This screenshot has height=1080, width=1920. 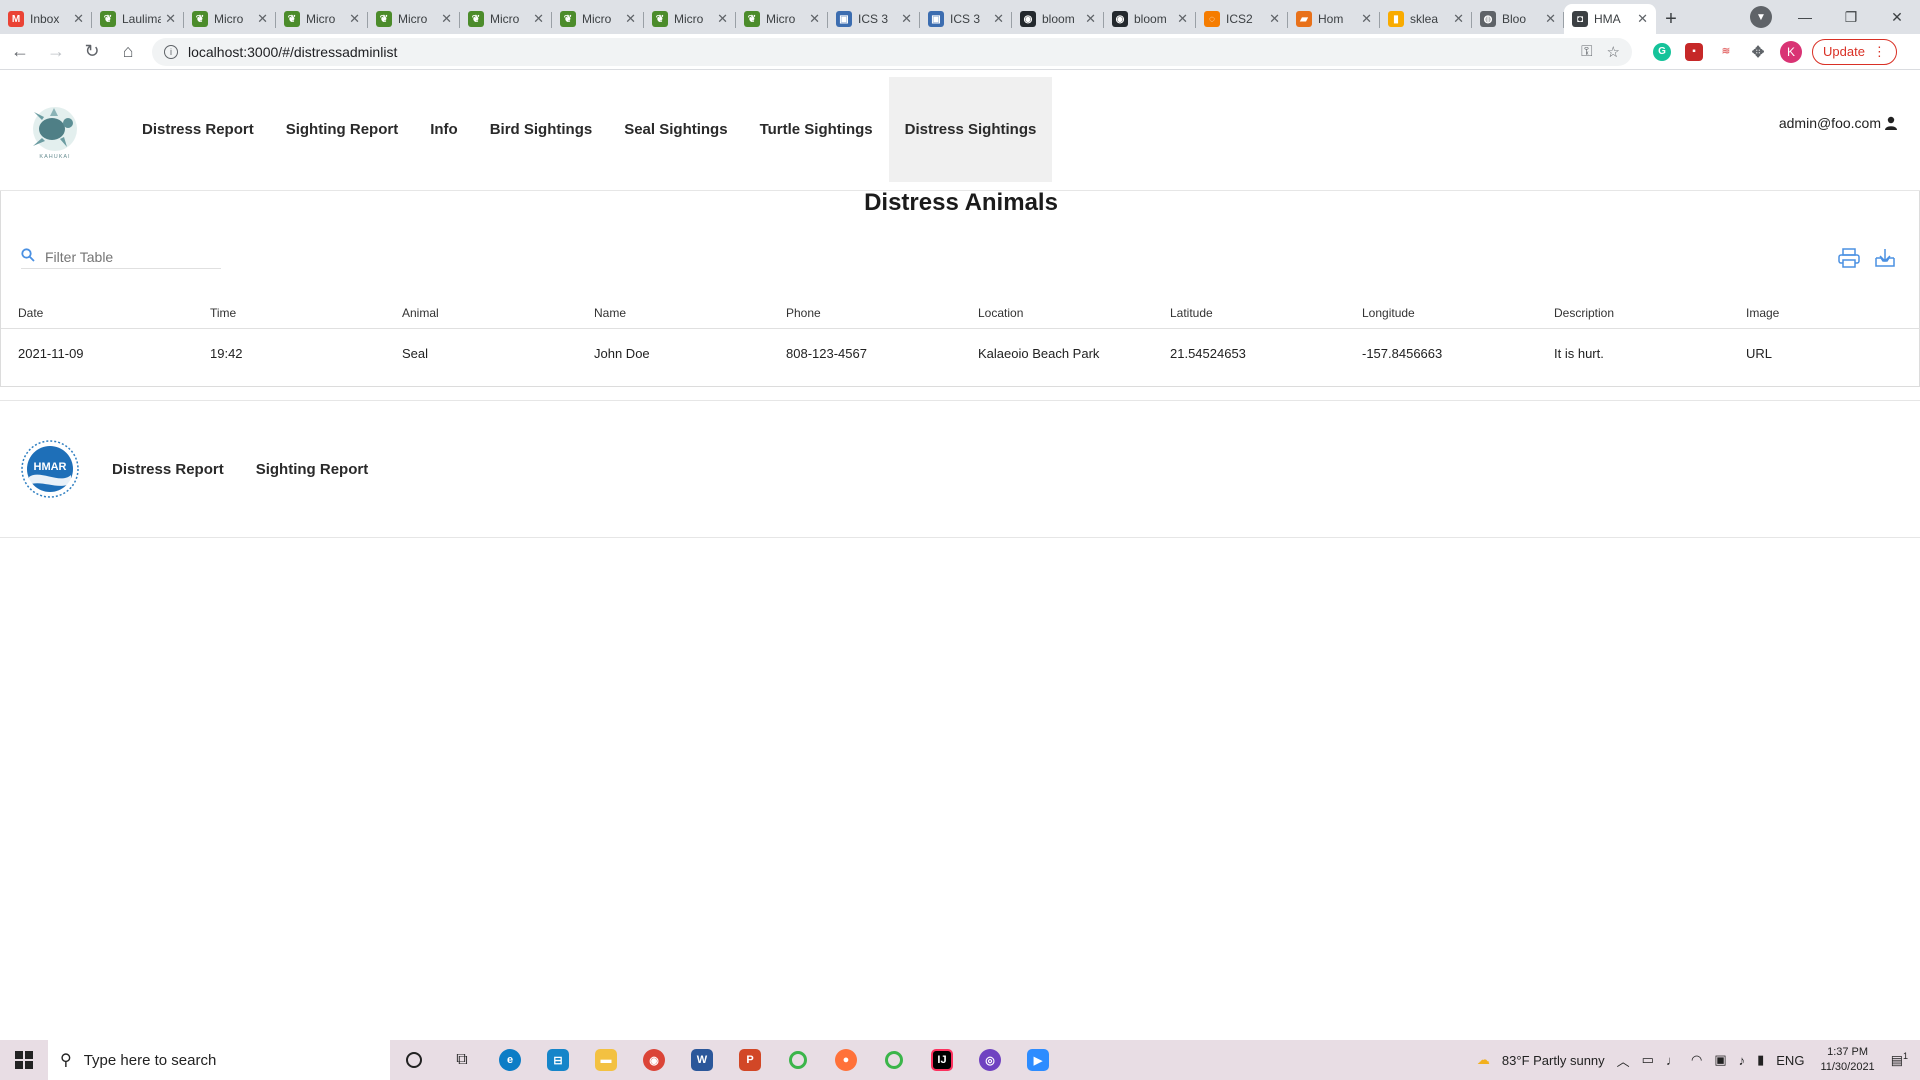 I want to click on clock: 1:37 PM 11/30/2021, so click(x=1847, y=1060).